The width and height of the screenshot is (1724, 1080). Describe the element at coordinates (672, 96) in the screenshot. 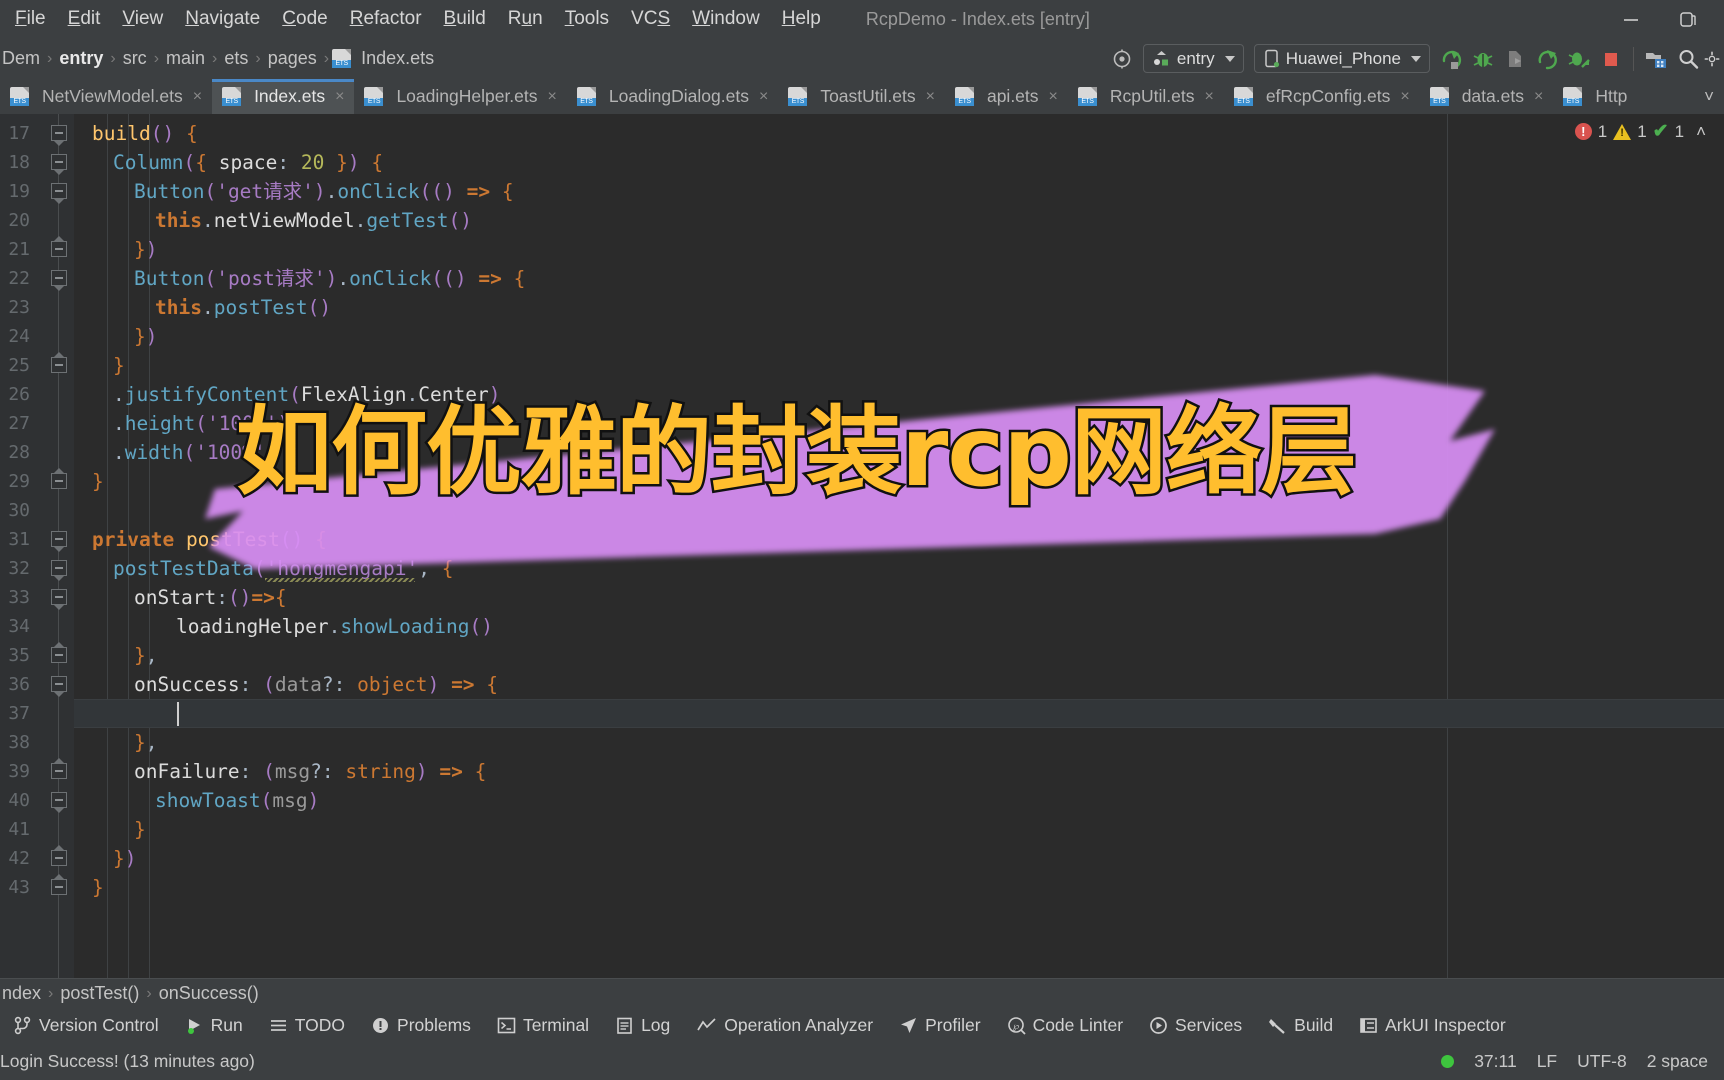

I see `editor-tab: LoadingDialog.ets ×` at that location.